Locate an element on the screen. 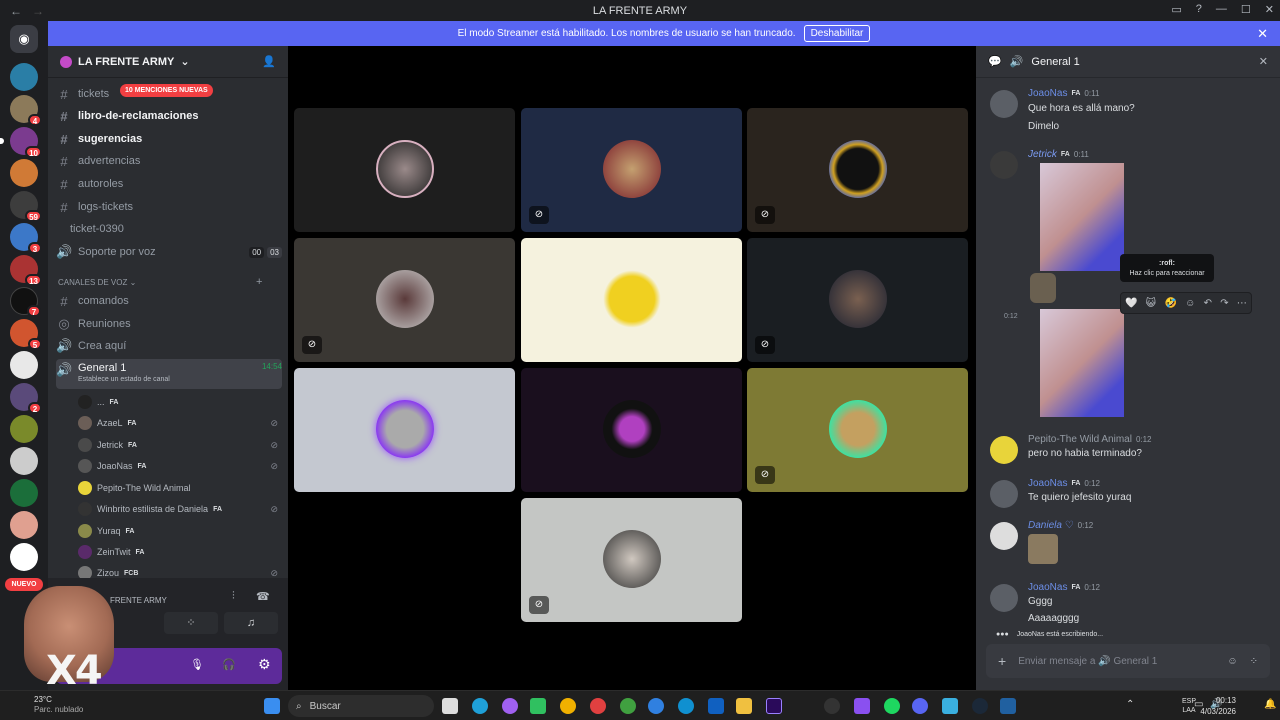 This screenshot has height=720, width=1280. voice-user: Winbrito estilista de Daniela FA ⊘ is located at coordinates (178, 509).